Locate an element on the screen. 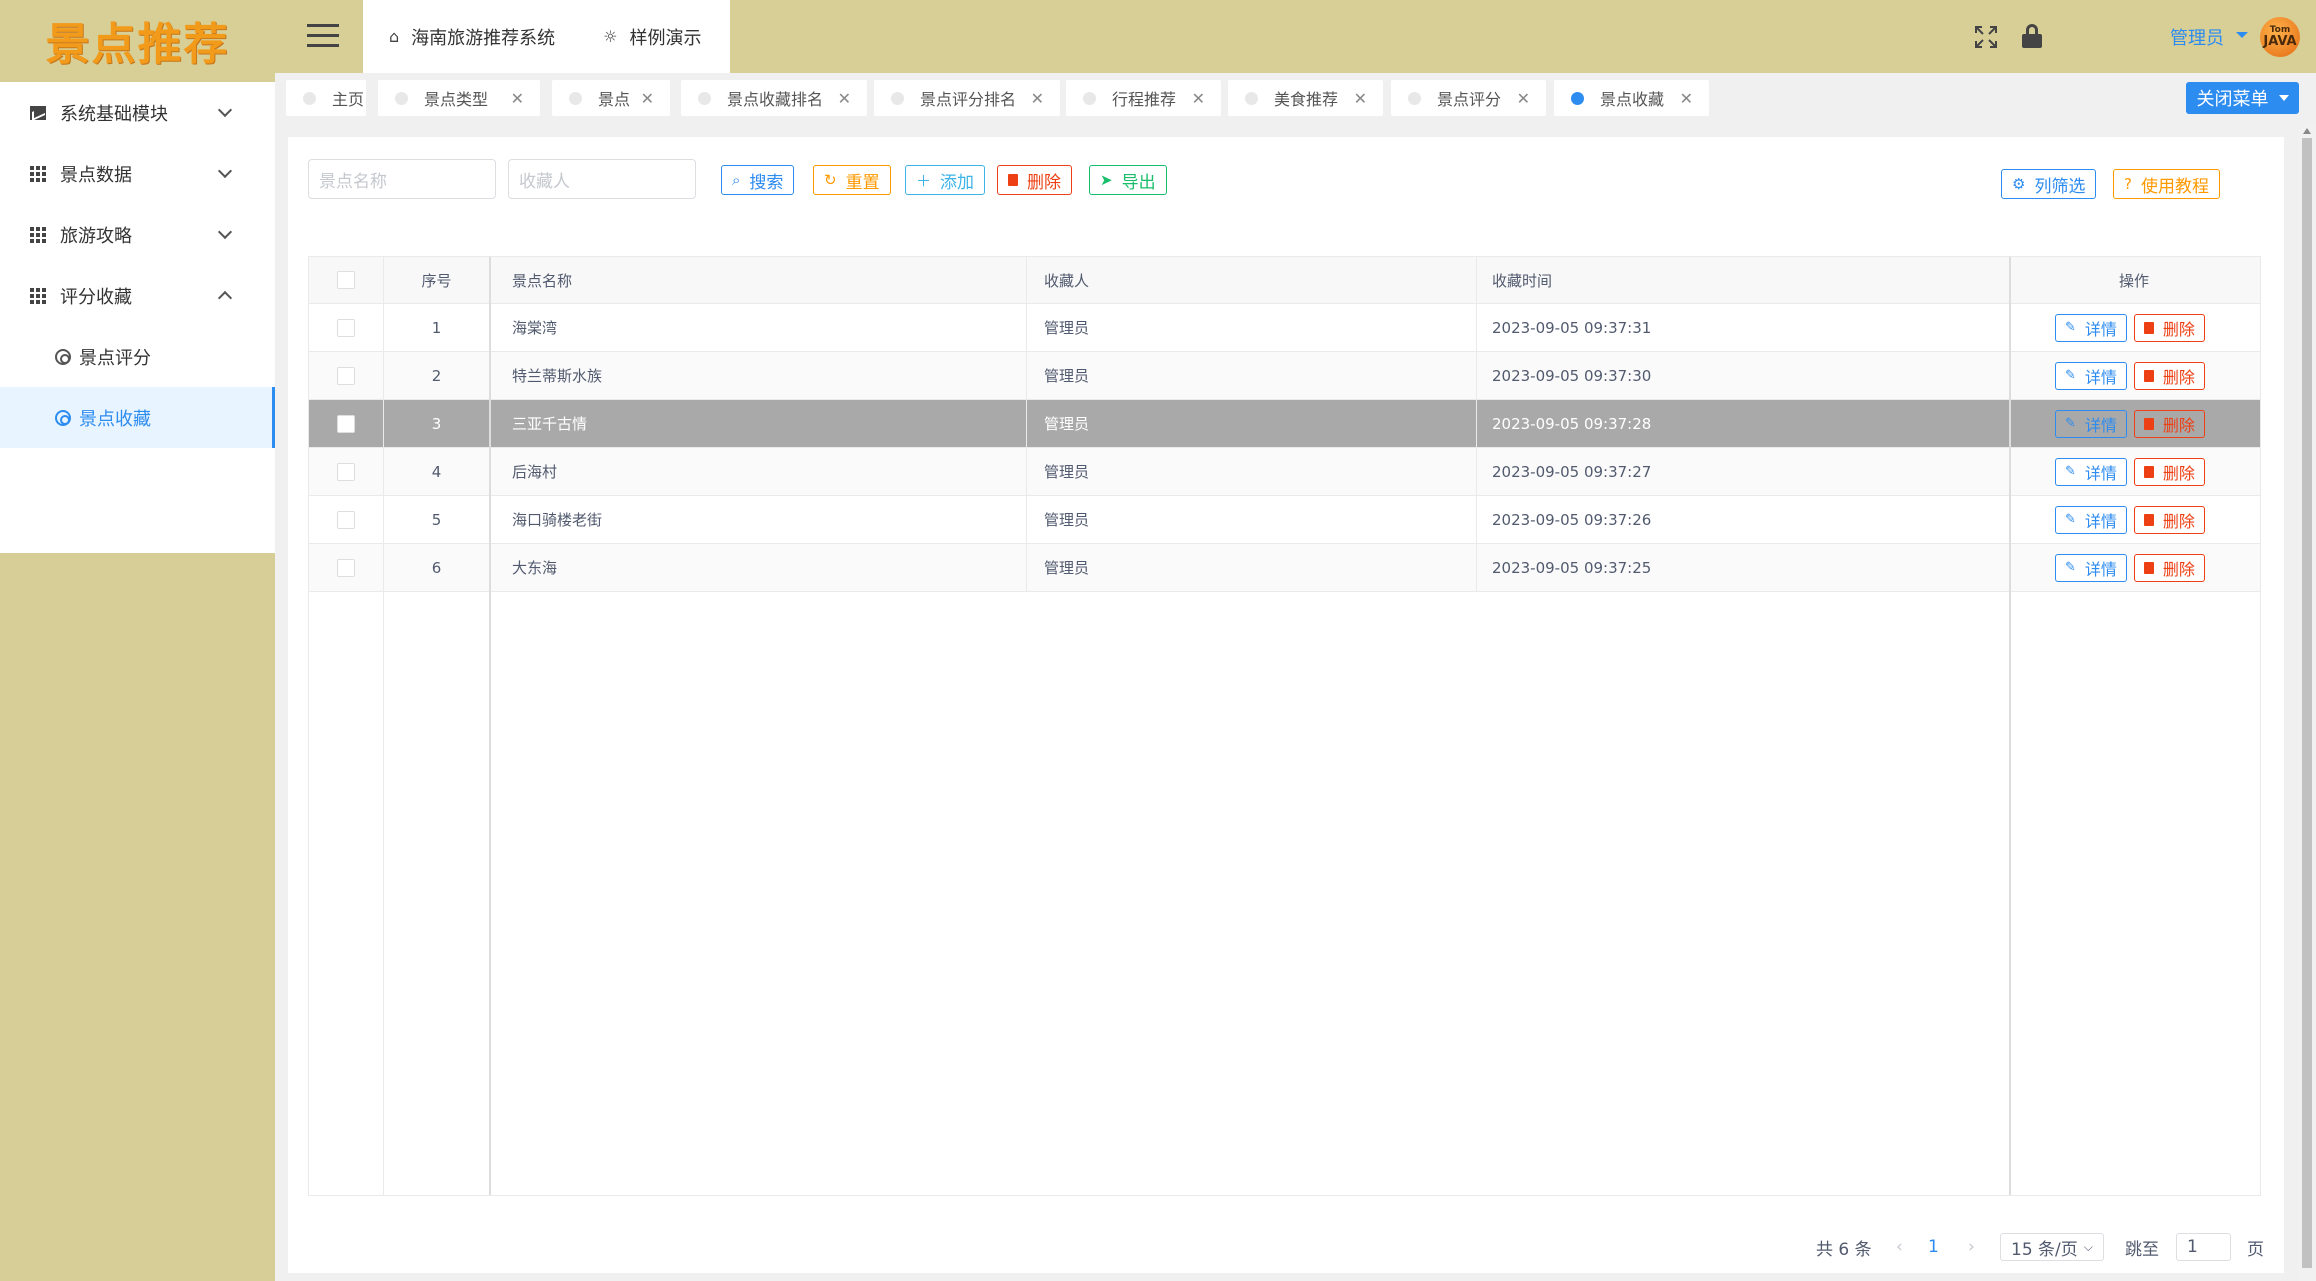  row-time: 2023-09-05 09:37:28 is located at coordinates (1572, 423).